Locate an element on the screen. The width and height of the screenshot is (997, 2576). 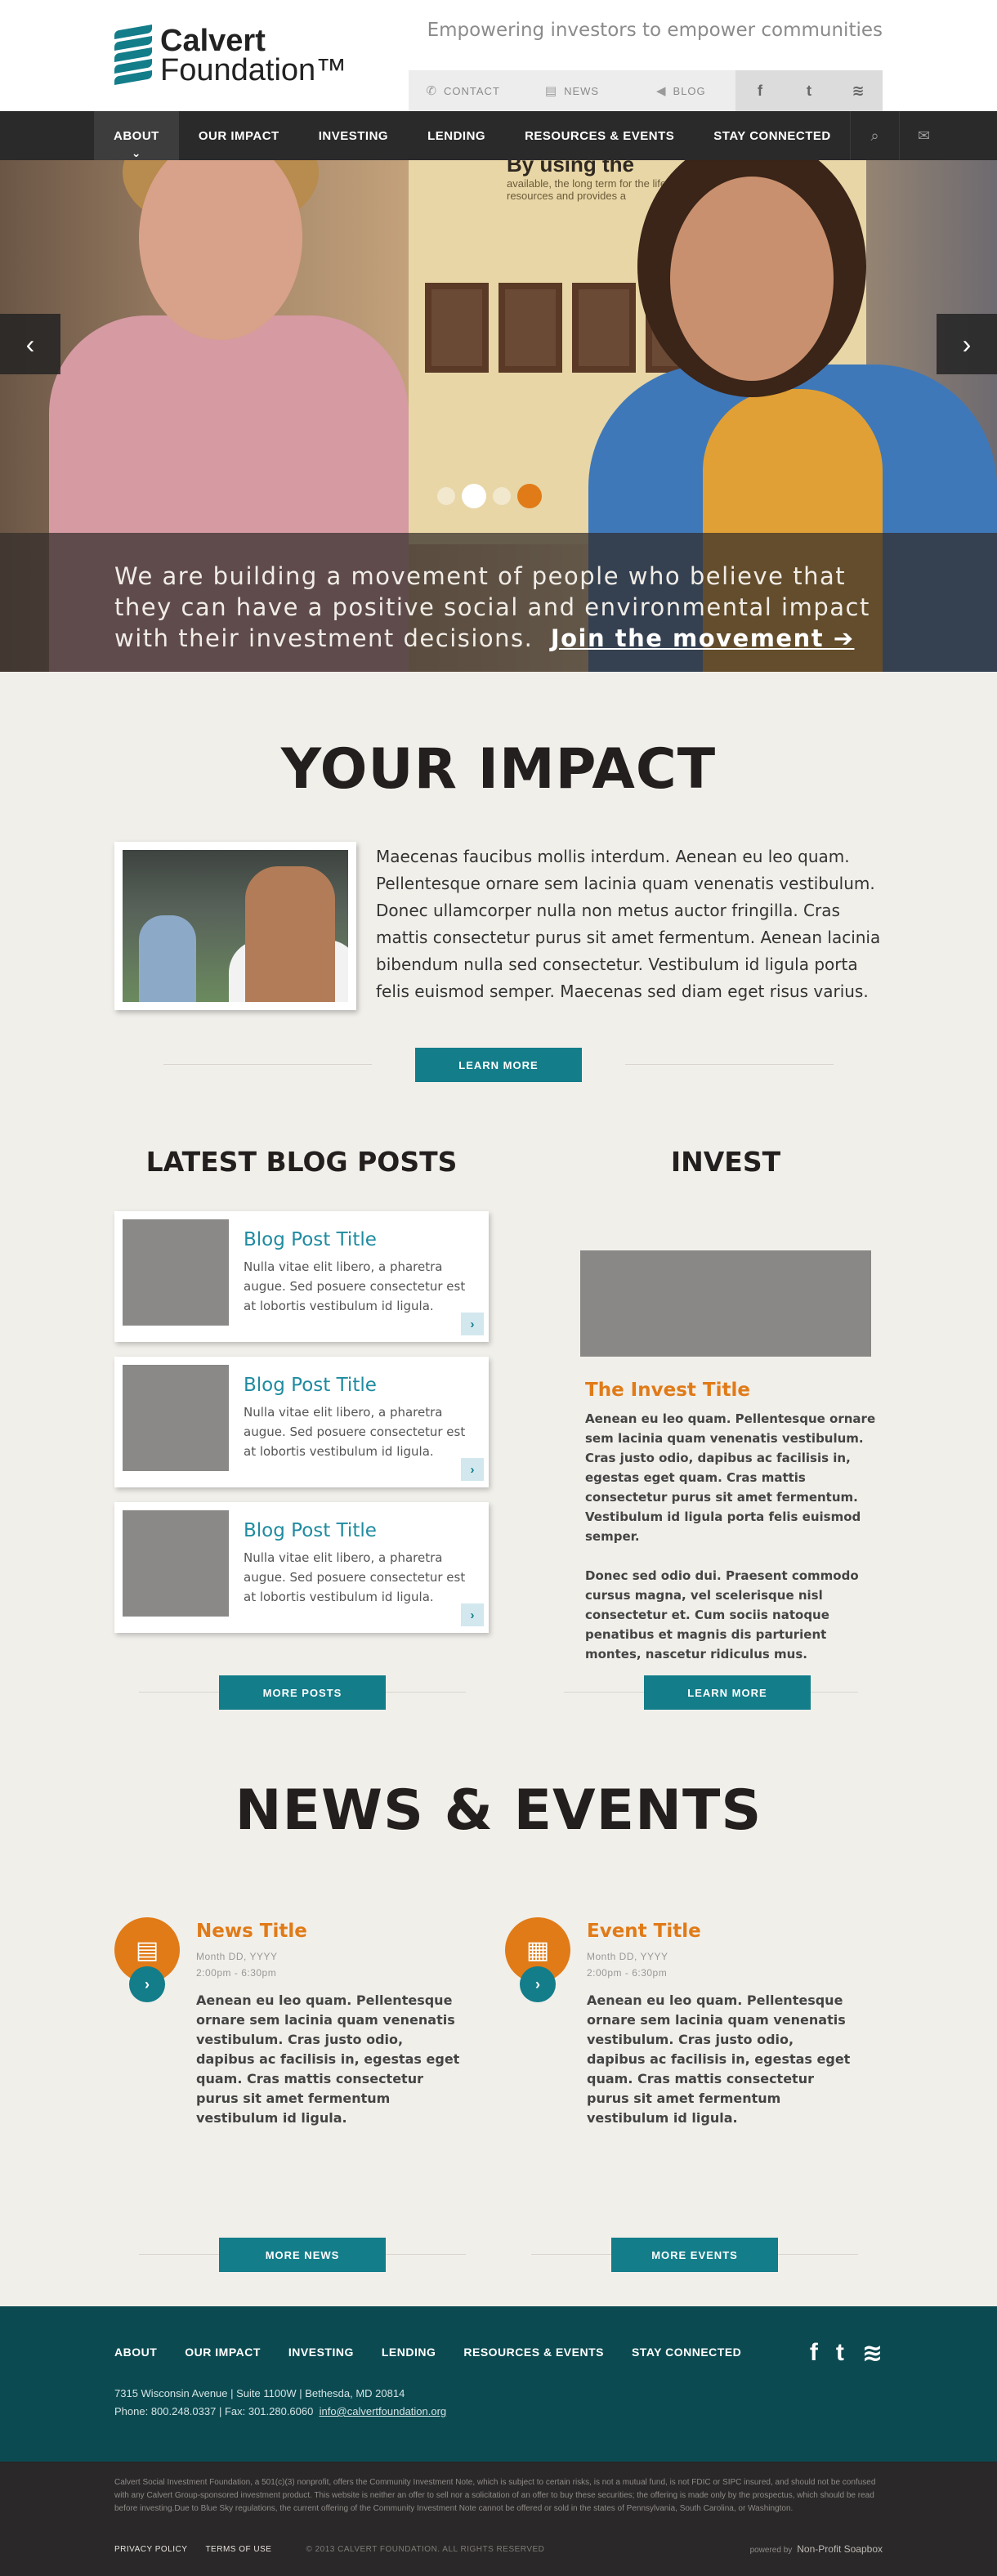
news-title: News Title is located at coordinates (251, 1931).